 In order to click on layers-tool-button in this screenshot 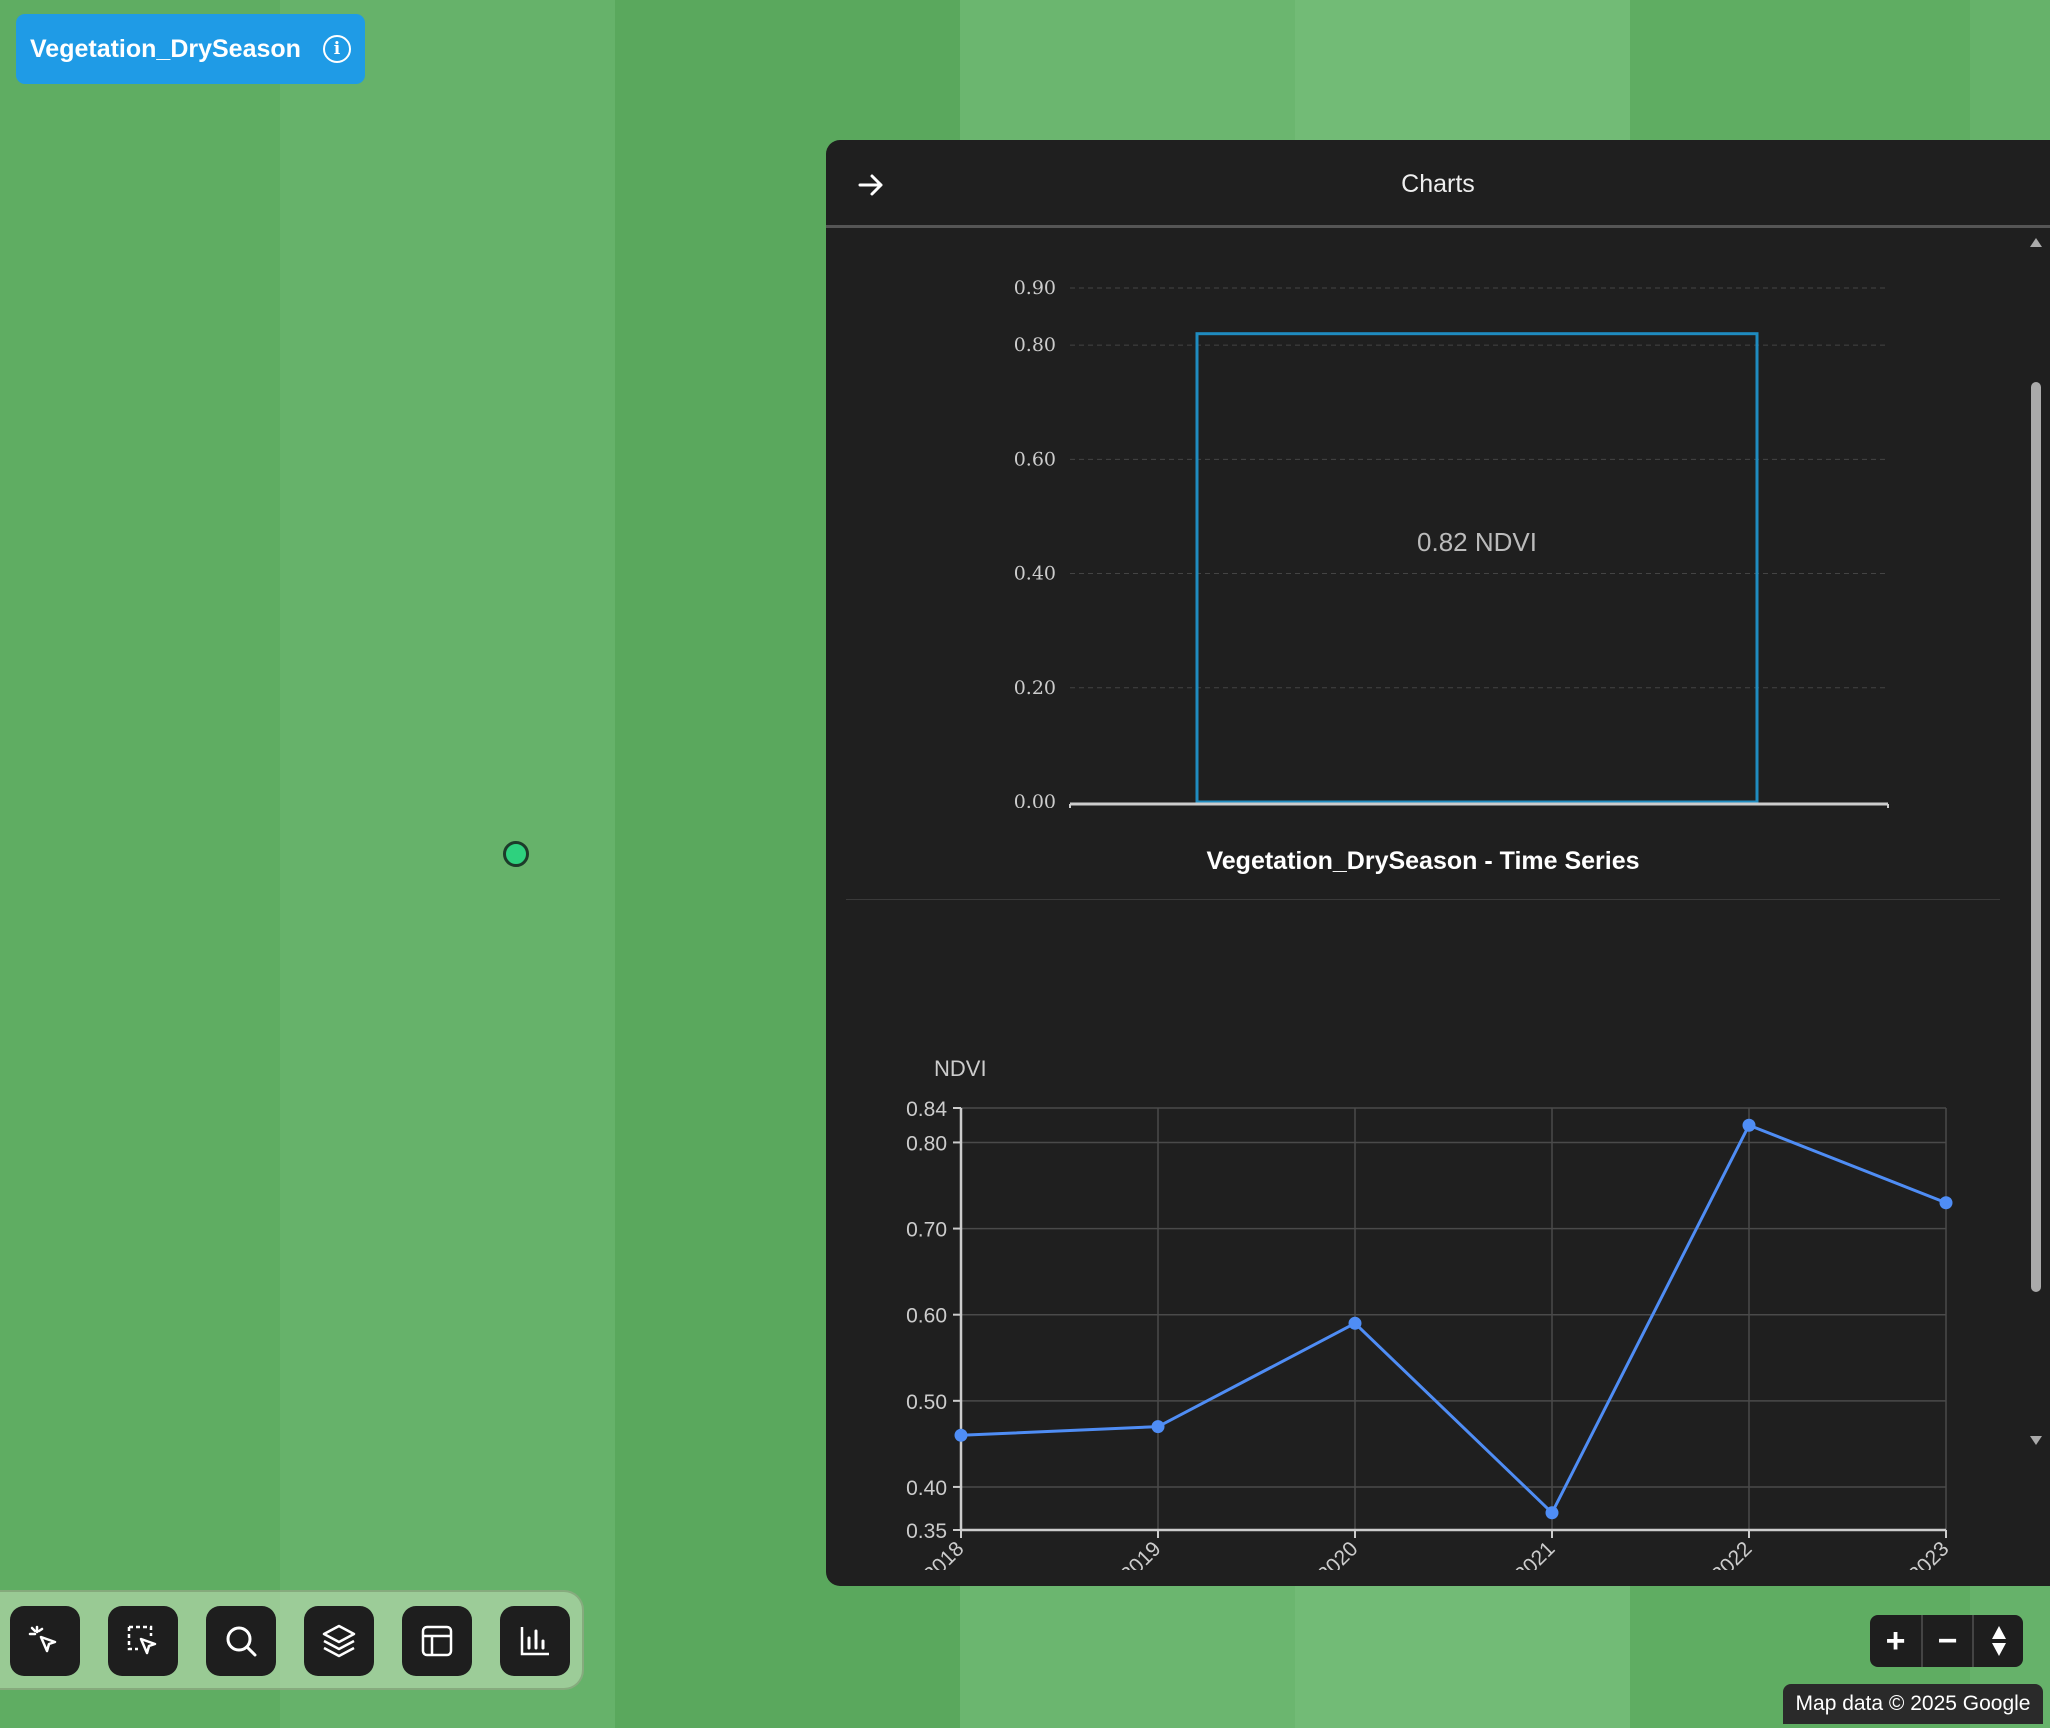, I will do `click(339, 1641)`.